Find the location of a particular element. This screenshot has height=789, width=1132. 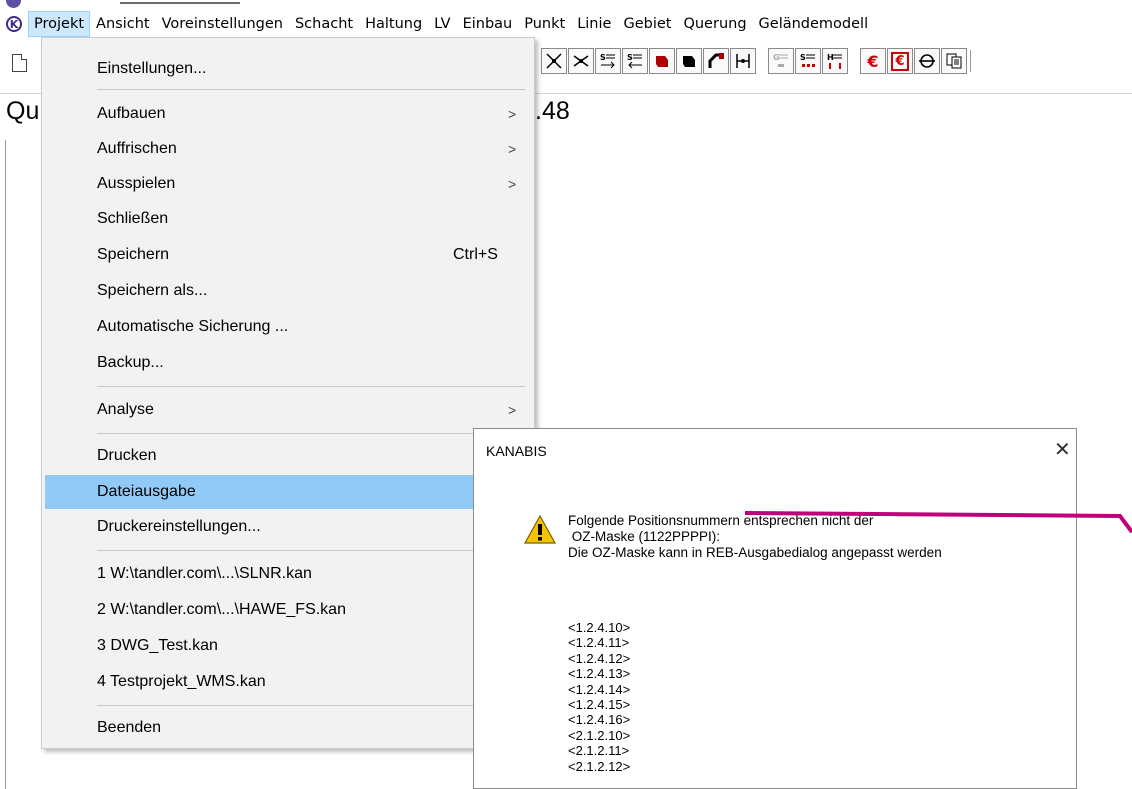

menu-item-ausspielen: Ausspielen > is located at coordinates (288, 184).